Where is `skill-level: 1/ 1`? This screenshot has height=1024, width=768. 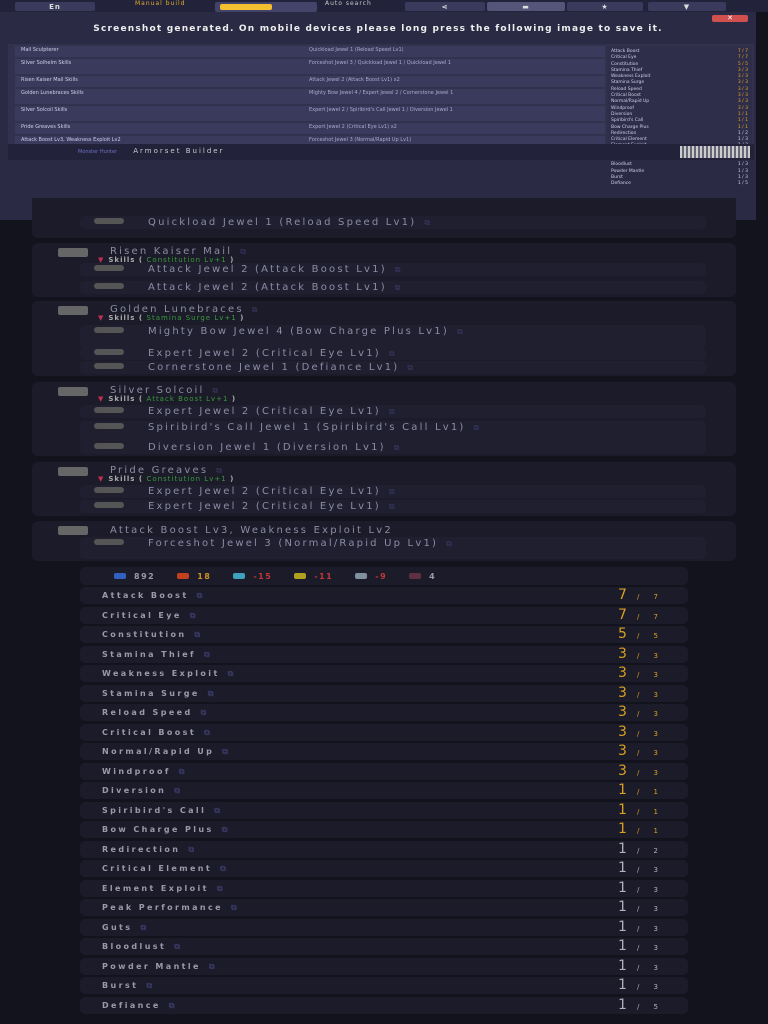
skill-level: 1/ 1 is located at coordinates (641, 811).